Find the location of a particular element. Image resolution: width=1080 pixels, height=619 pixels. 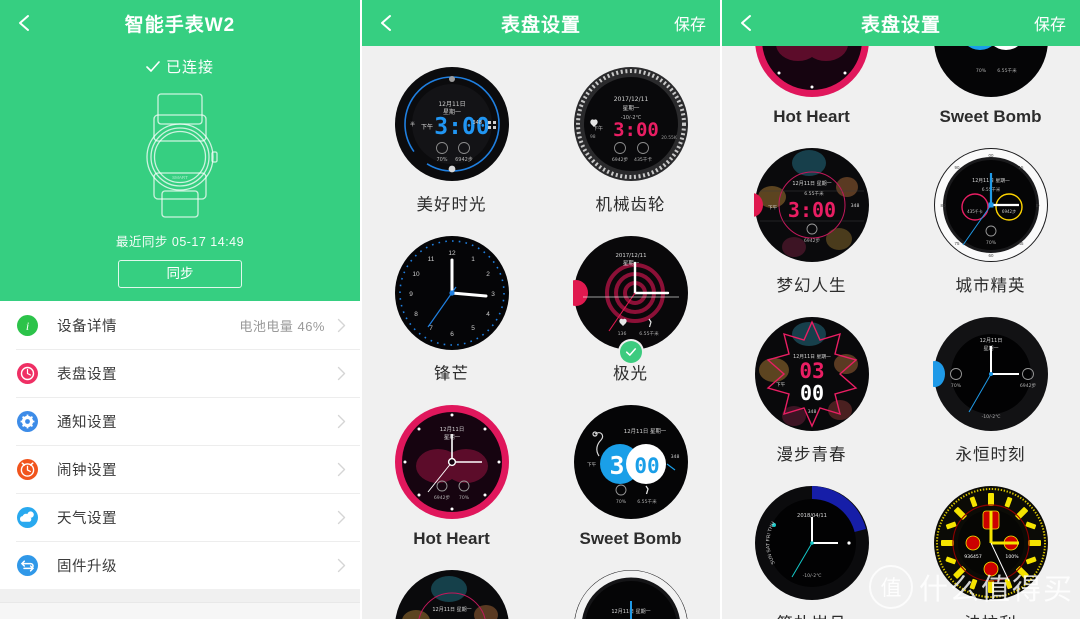

svg-text: 936457 is located at coordinates (973, 557).